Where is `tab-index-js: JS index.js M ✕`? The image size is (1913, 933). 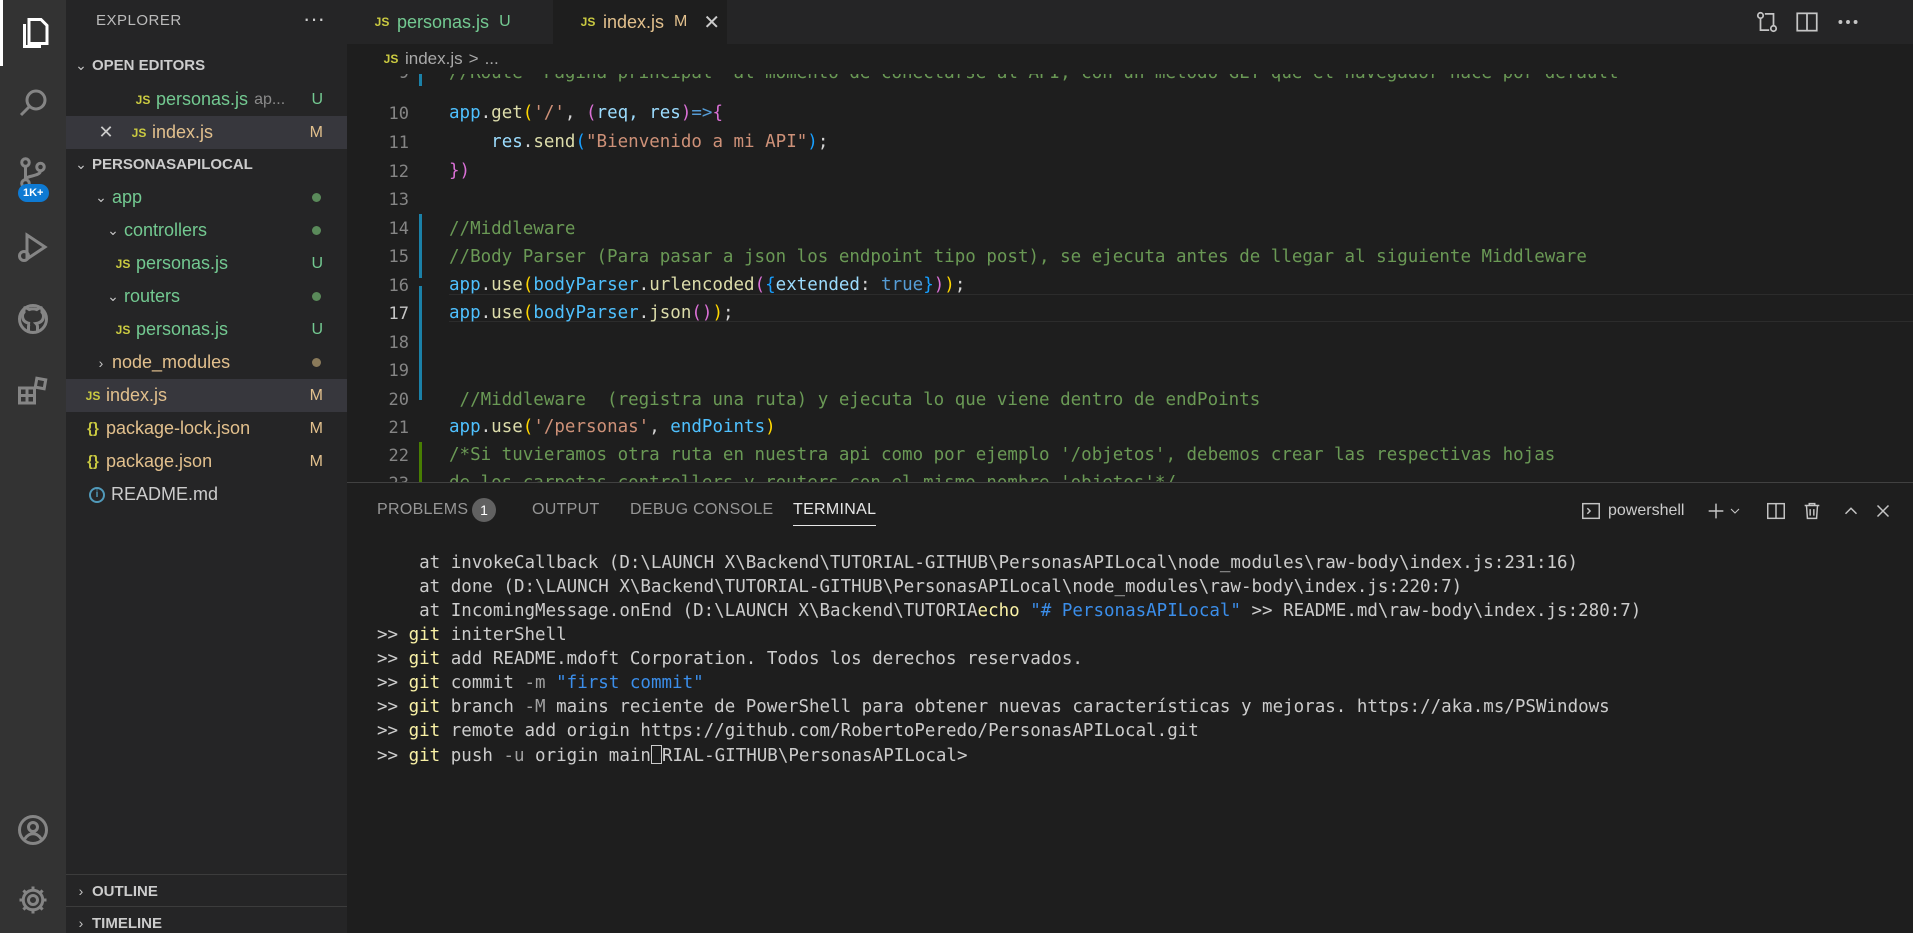
tab-index-js: JS index.js M ✕ is located at coordinates (640, 22).